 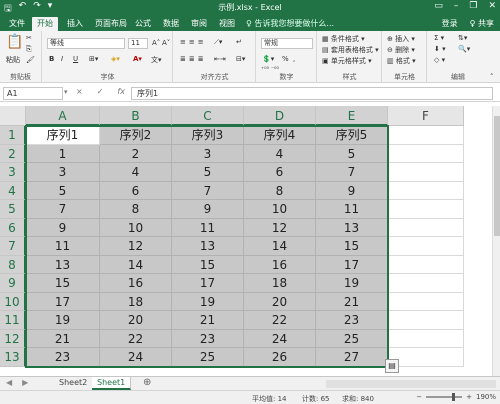 What do you see at coordinates (13, 190) in the screenshot?
I see `row-header-4: 4` at bounding box center [13, 190].